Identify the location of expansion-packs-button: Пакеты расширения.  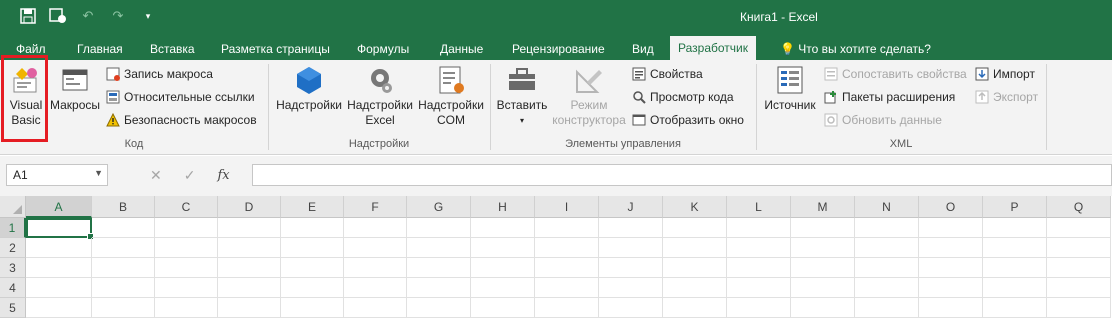
(889, 97).